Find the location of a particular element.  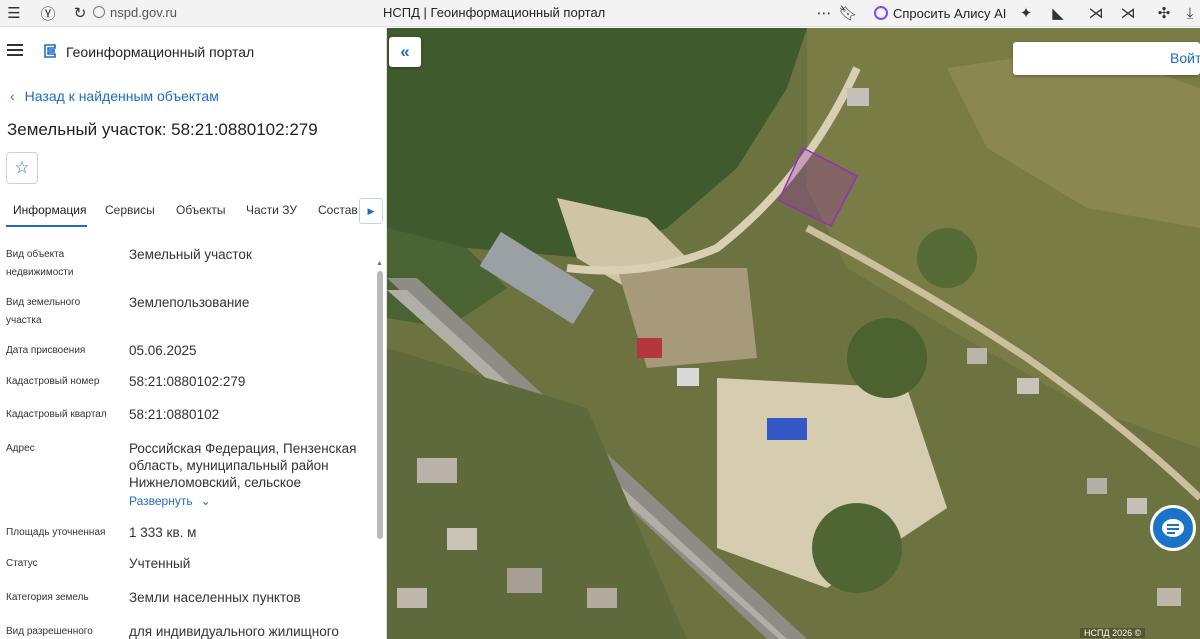

tab-objects: Объекты is located at coordinates (201, 210).